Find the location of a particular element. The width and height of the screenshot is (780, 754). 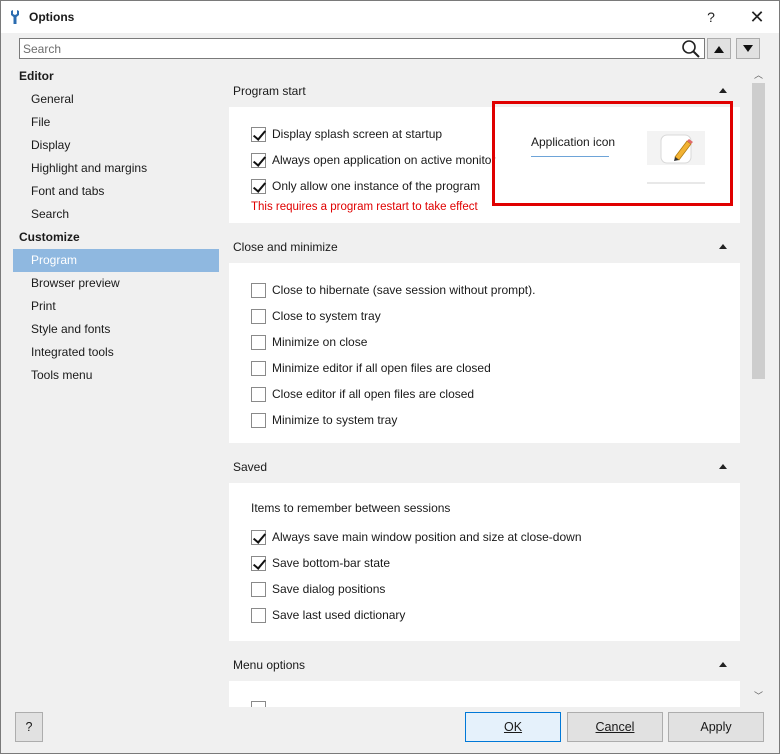

cancel-button: Cancel is located at coordinates (615, 727).